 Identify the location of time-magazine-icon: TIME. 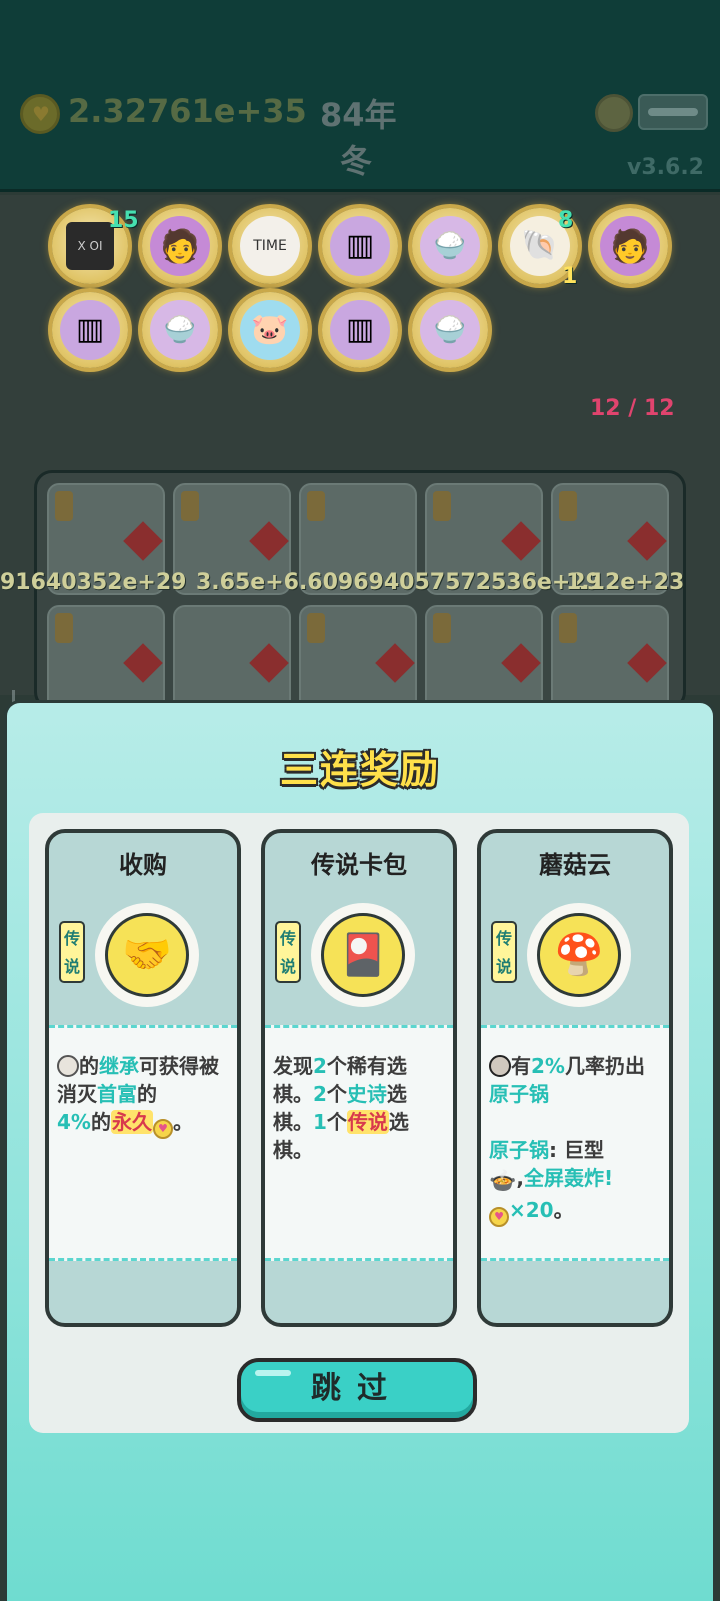
(270, 246).